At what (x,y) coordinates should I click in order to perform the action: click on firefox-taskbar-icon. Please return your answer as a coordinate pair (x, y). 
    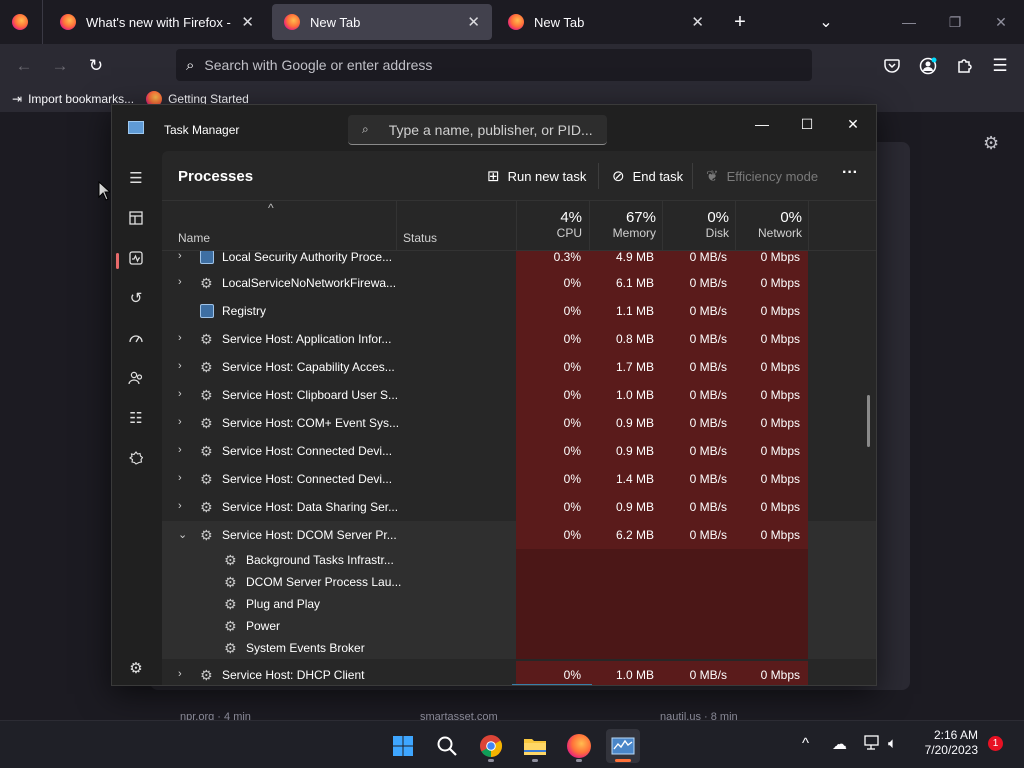
    Looking at the image, I should click on (579, 746).